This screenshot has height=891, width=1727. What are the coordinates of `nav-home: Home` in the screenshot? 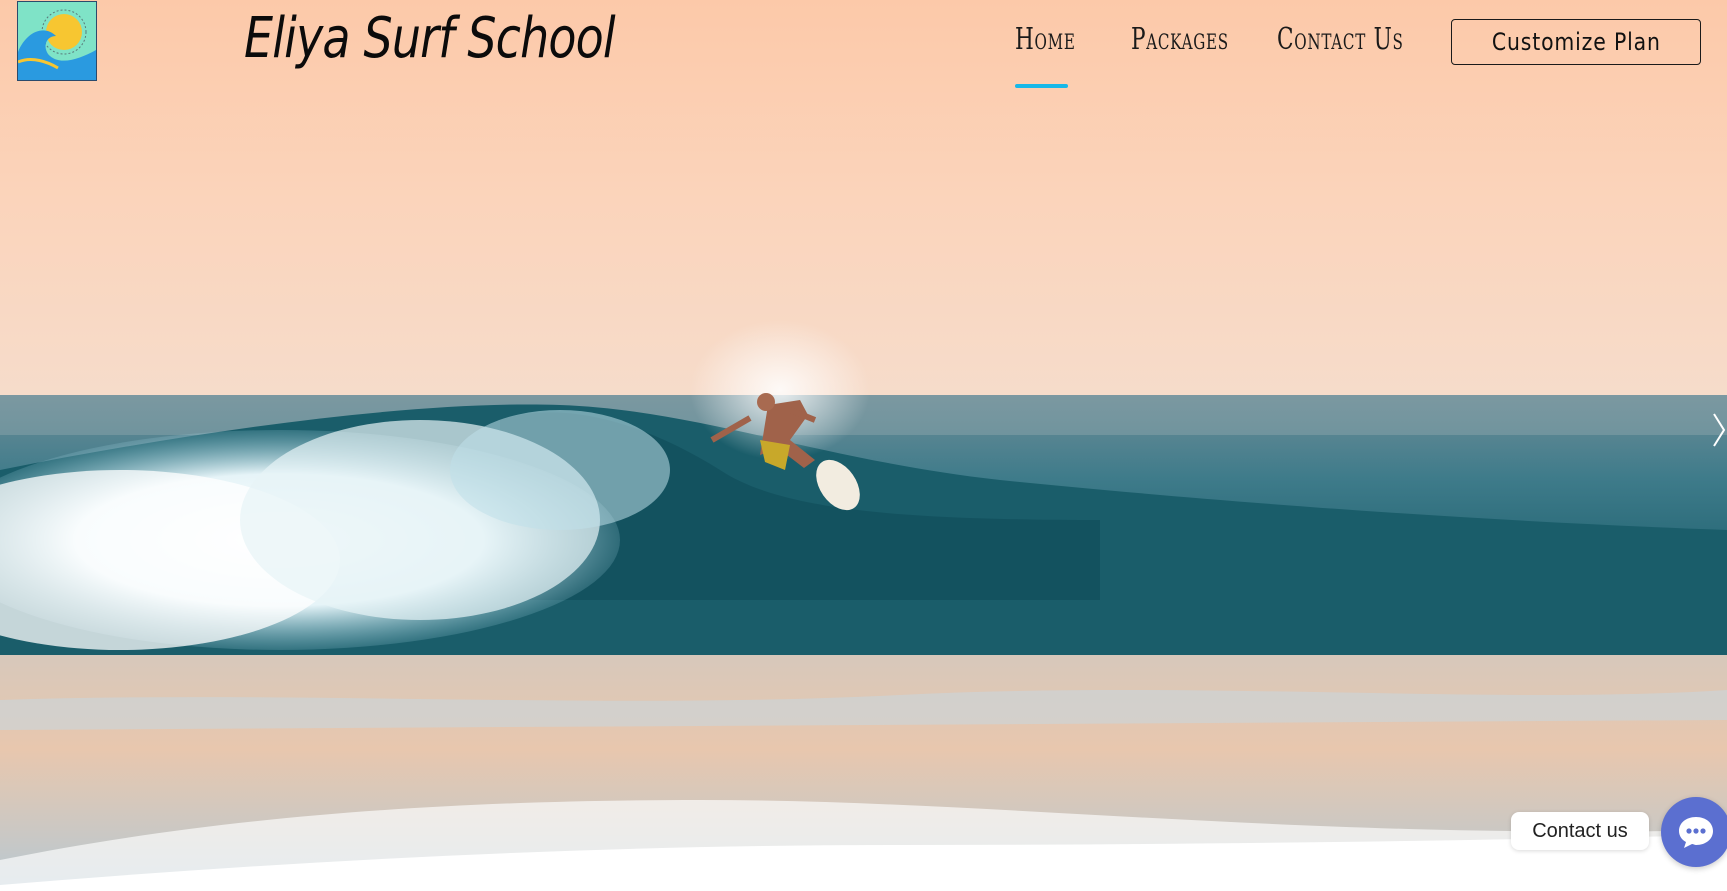 It's located at (1045, 39).